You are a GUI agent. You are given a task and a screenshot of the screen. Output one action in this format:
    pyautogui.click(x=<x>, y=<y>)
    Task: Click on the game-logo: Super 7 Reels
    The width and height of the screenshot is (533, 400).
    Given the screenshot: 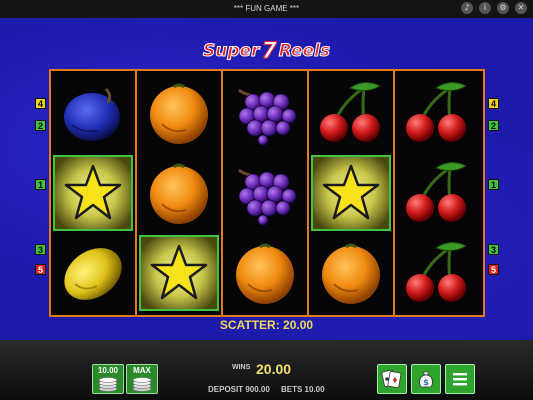 What is the action you would take?
    pyautogui.click(x=266, y=51)
    